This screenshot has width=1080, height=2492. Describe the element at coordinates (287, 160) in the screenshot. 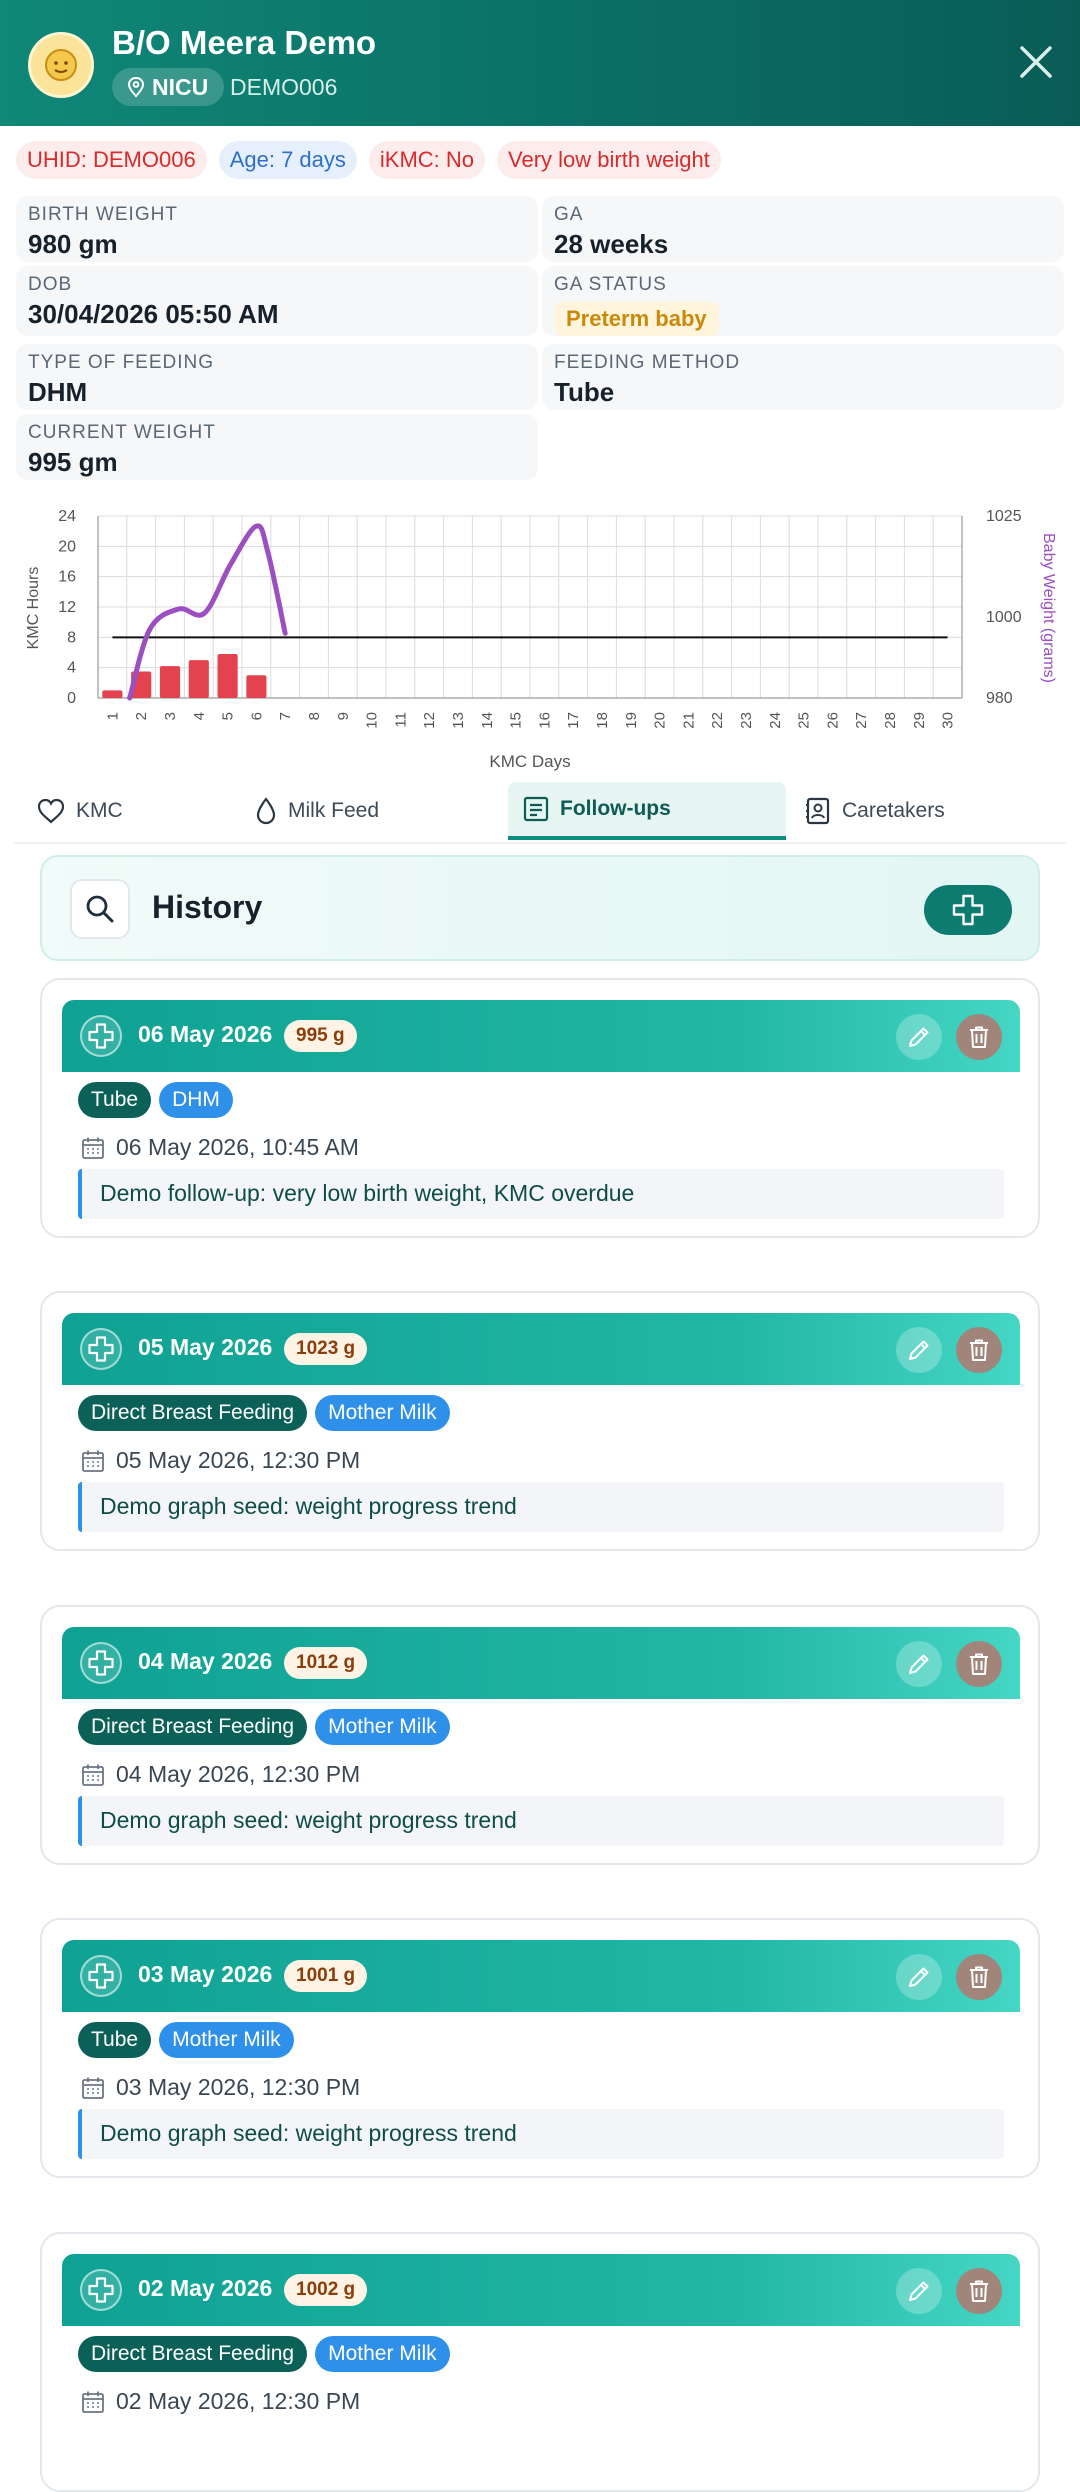

I see `age-tag: Age: 7 days` at that location.